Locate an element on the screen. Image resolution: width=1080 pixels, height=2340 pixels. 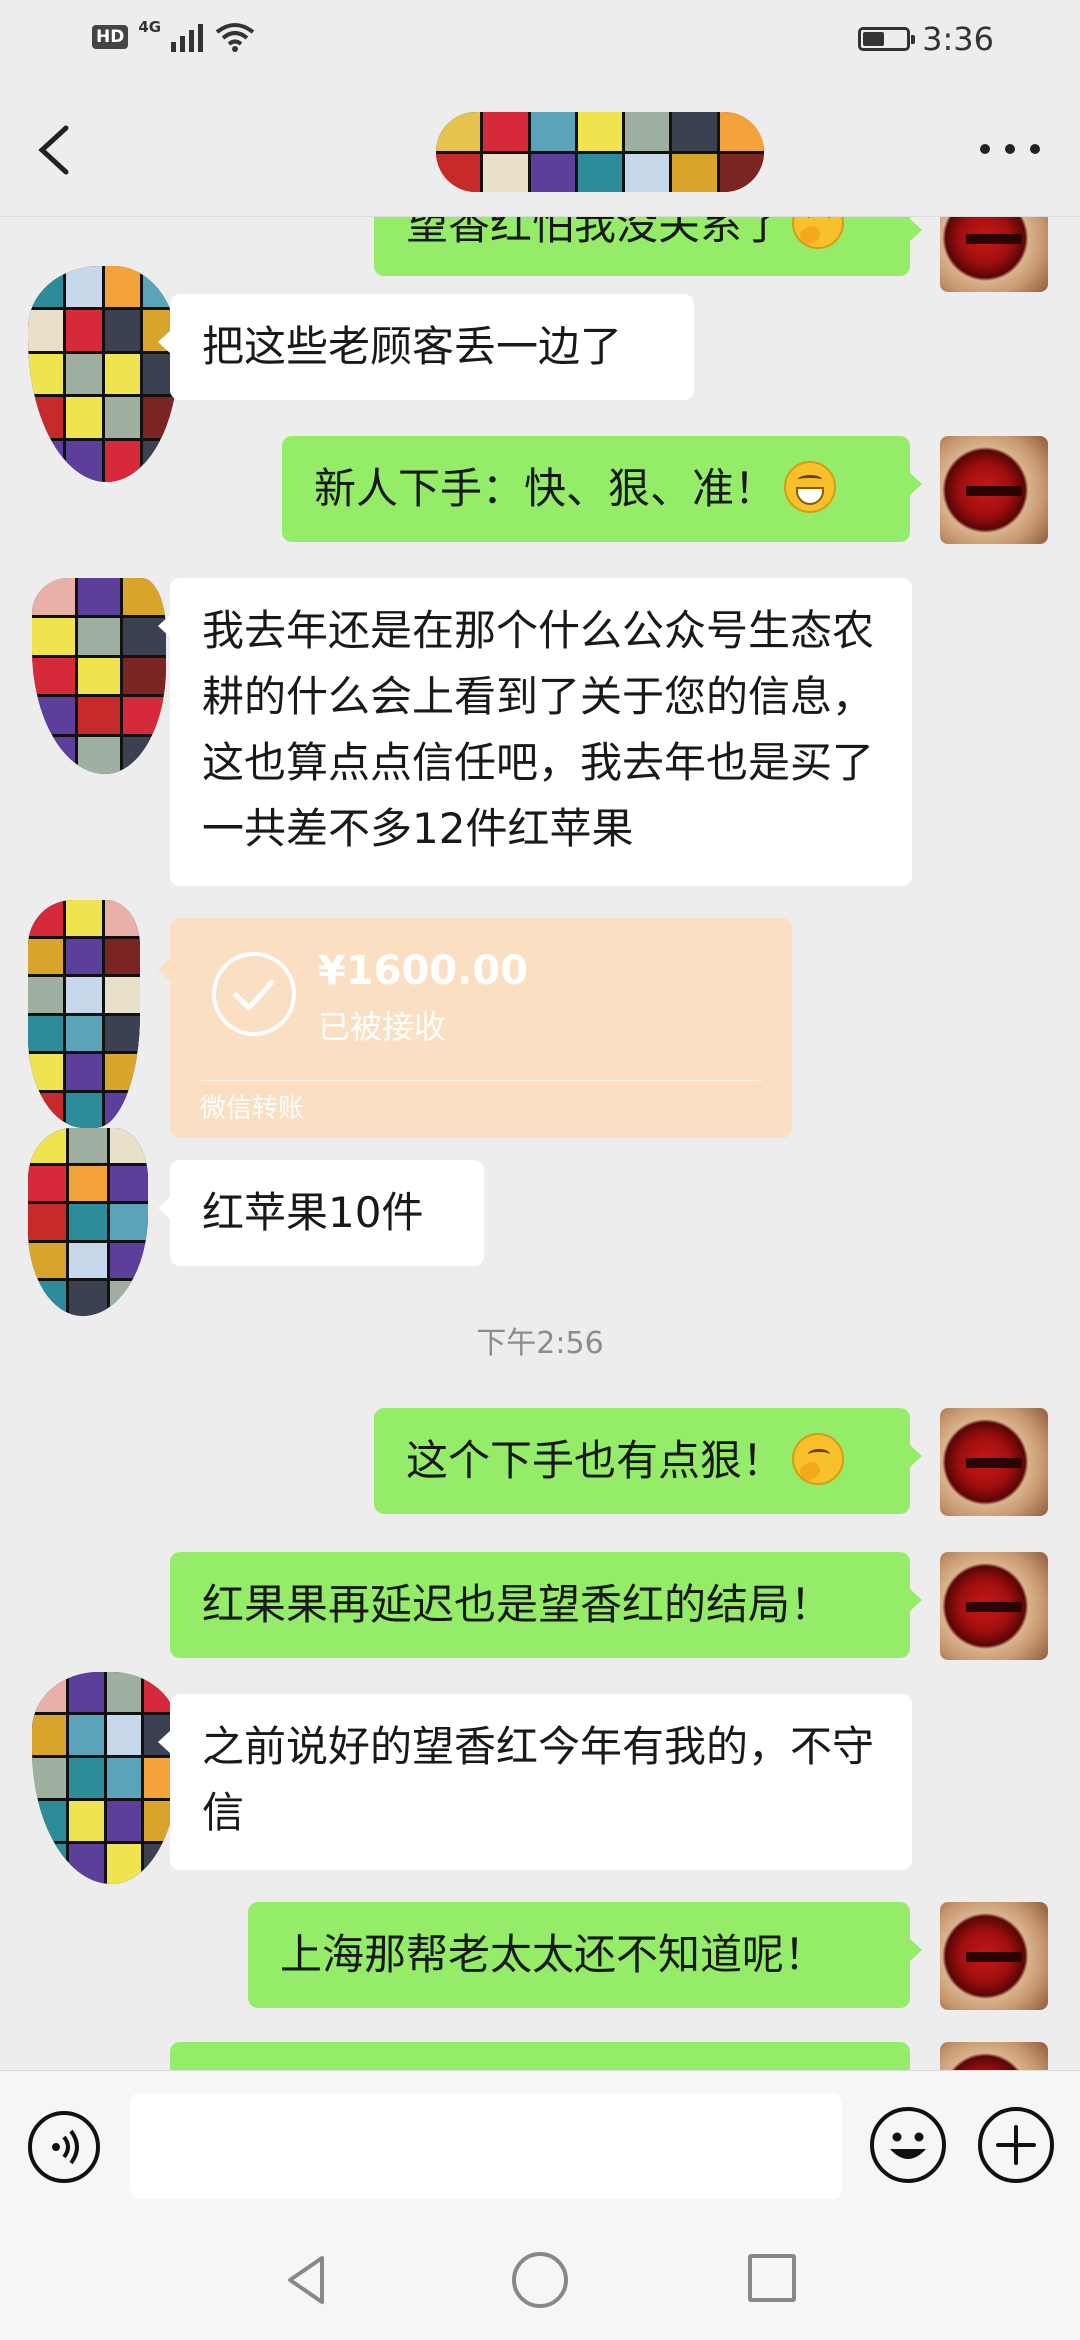
checkmark-circle-icon is located at coordinates (254, 994).